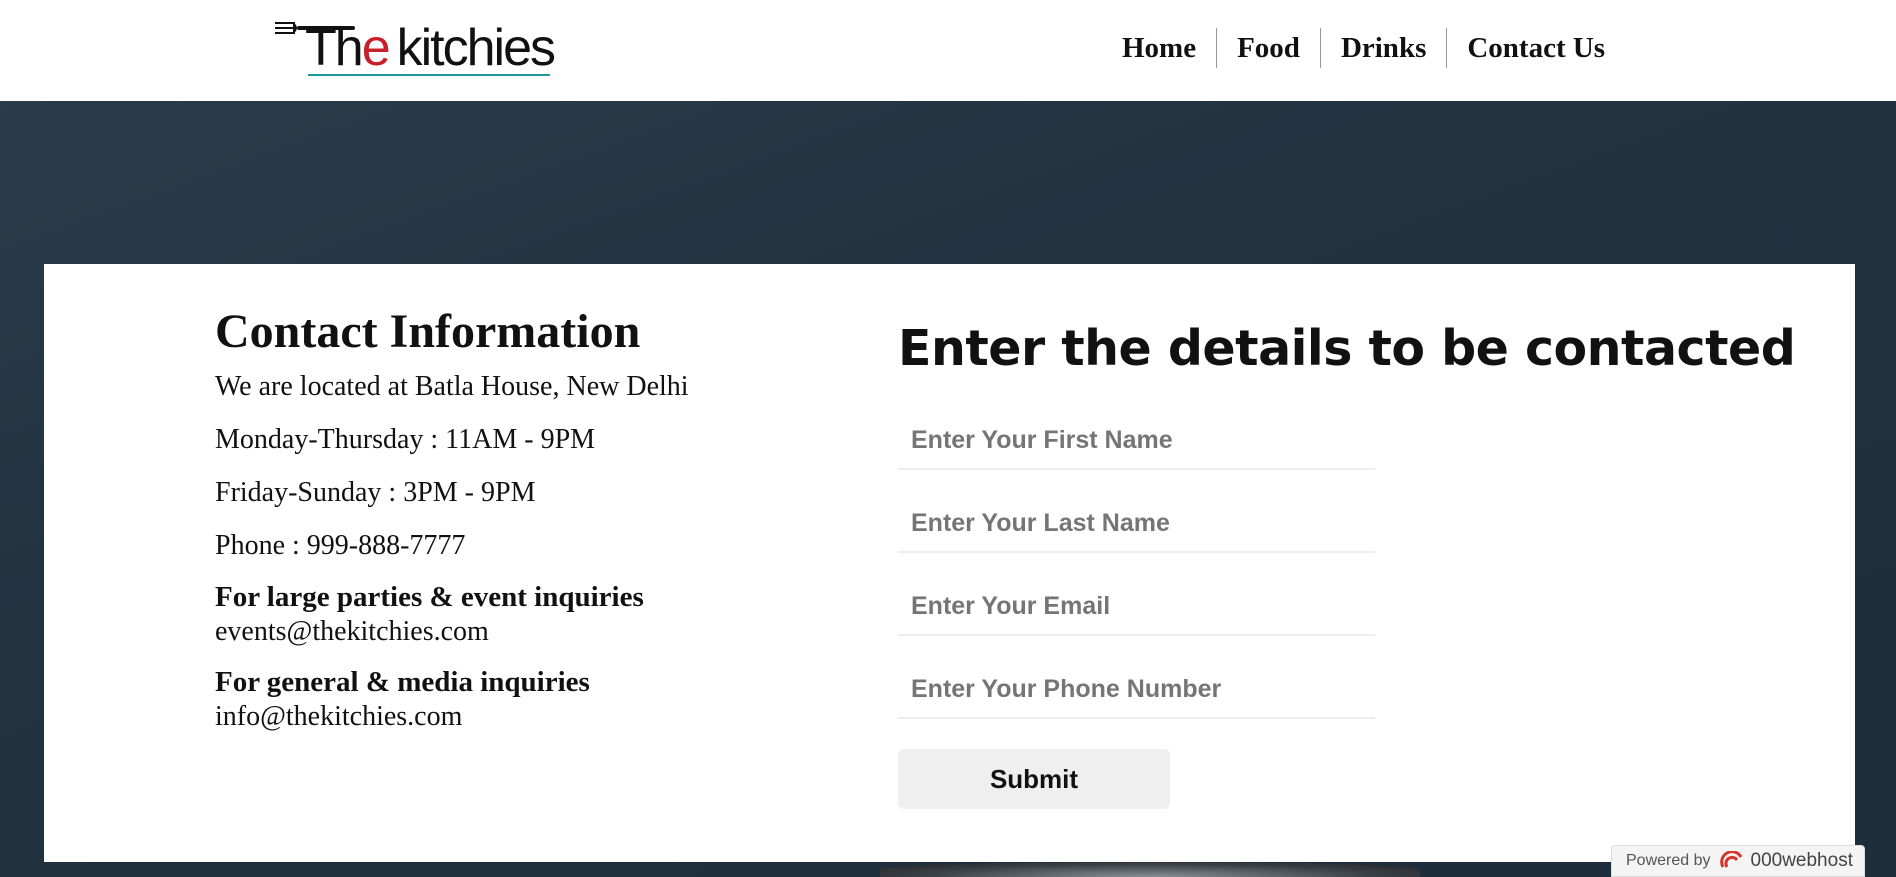  Describe the element at coordinates (1159, 48) in the screenshot. I see `nav-home: Home` at that location.